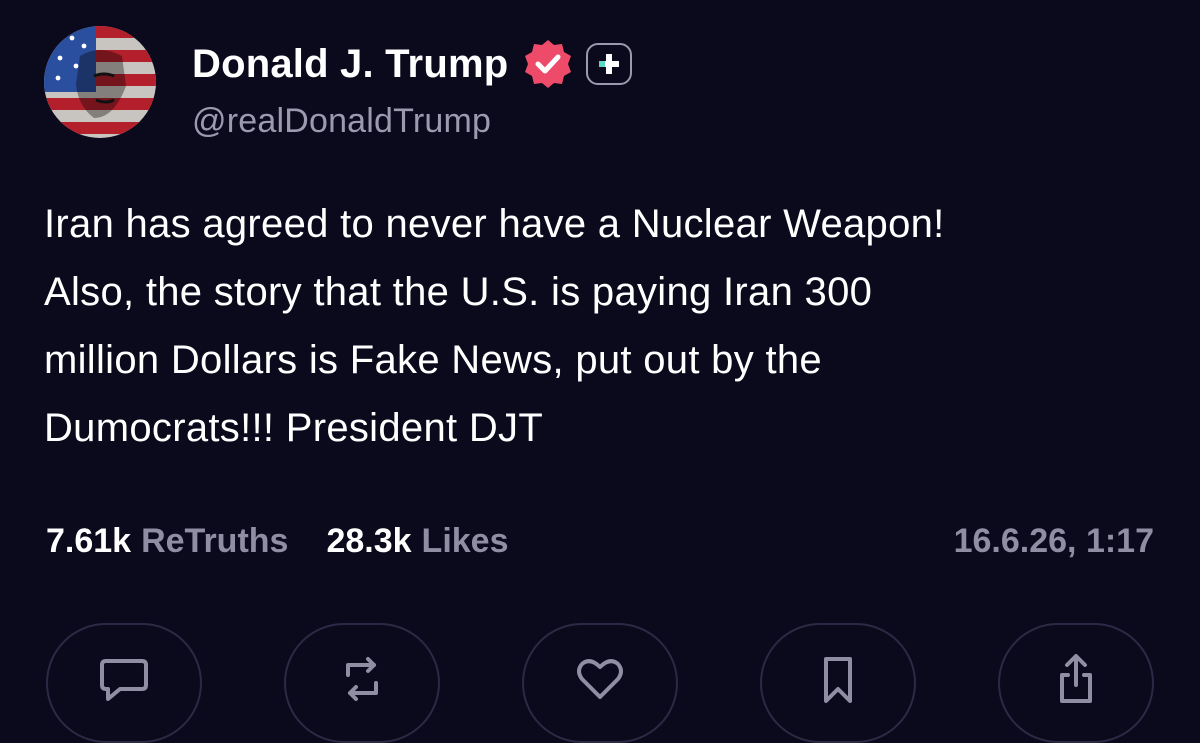 The image size is (1200, 743). I want to click on retruth-button, so click(362, 683).